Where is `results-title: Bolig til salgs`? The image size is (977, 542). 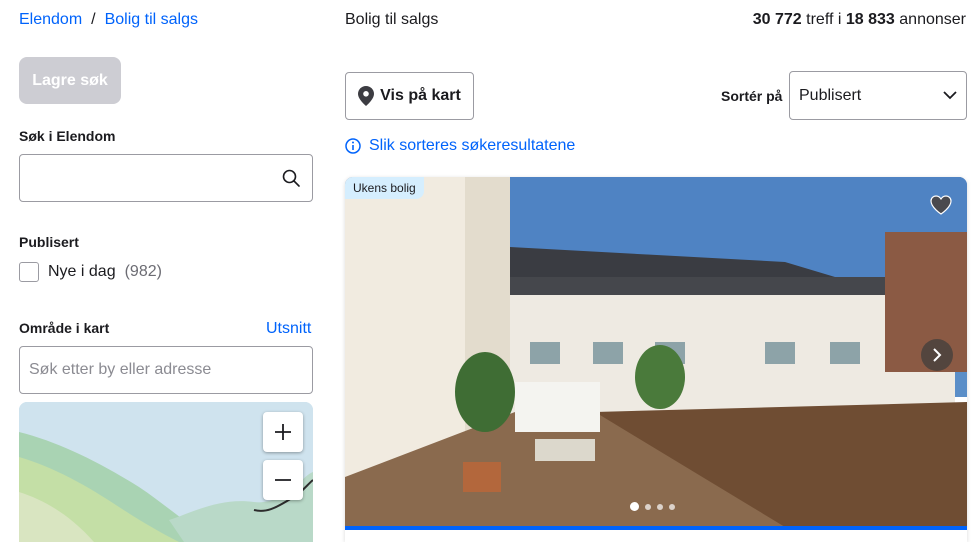
results-title: Bolig til salgs is located at coordinates (392, 19).